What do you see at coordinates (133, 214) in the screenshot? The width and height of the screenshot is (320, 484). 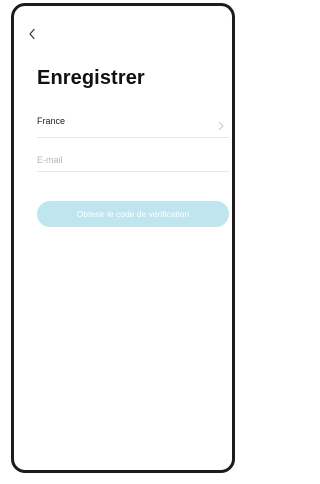 I see `get-verification-code-button: Obtenir le code de vérification` at bounding box center [133, 214].